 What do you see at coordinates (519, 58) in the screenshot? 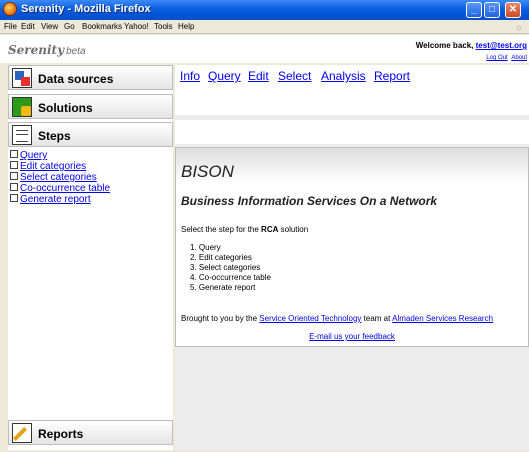
I see `about-link: About` at bounding box center [519, 58].